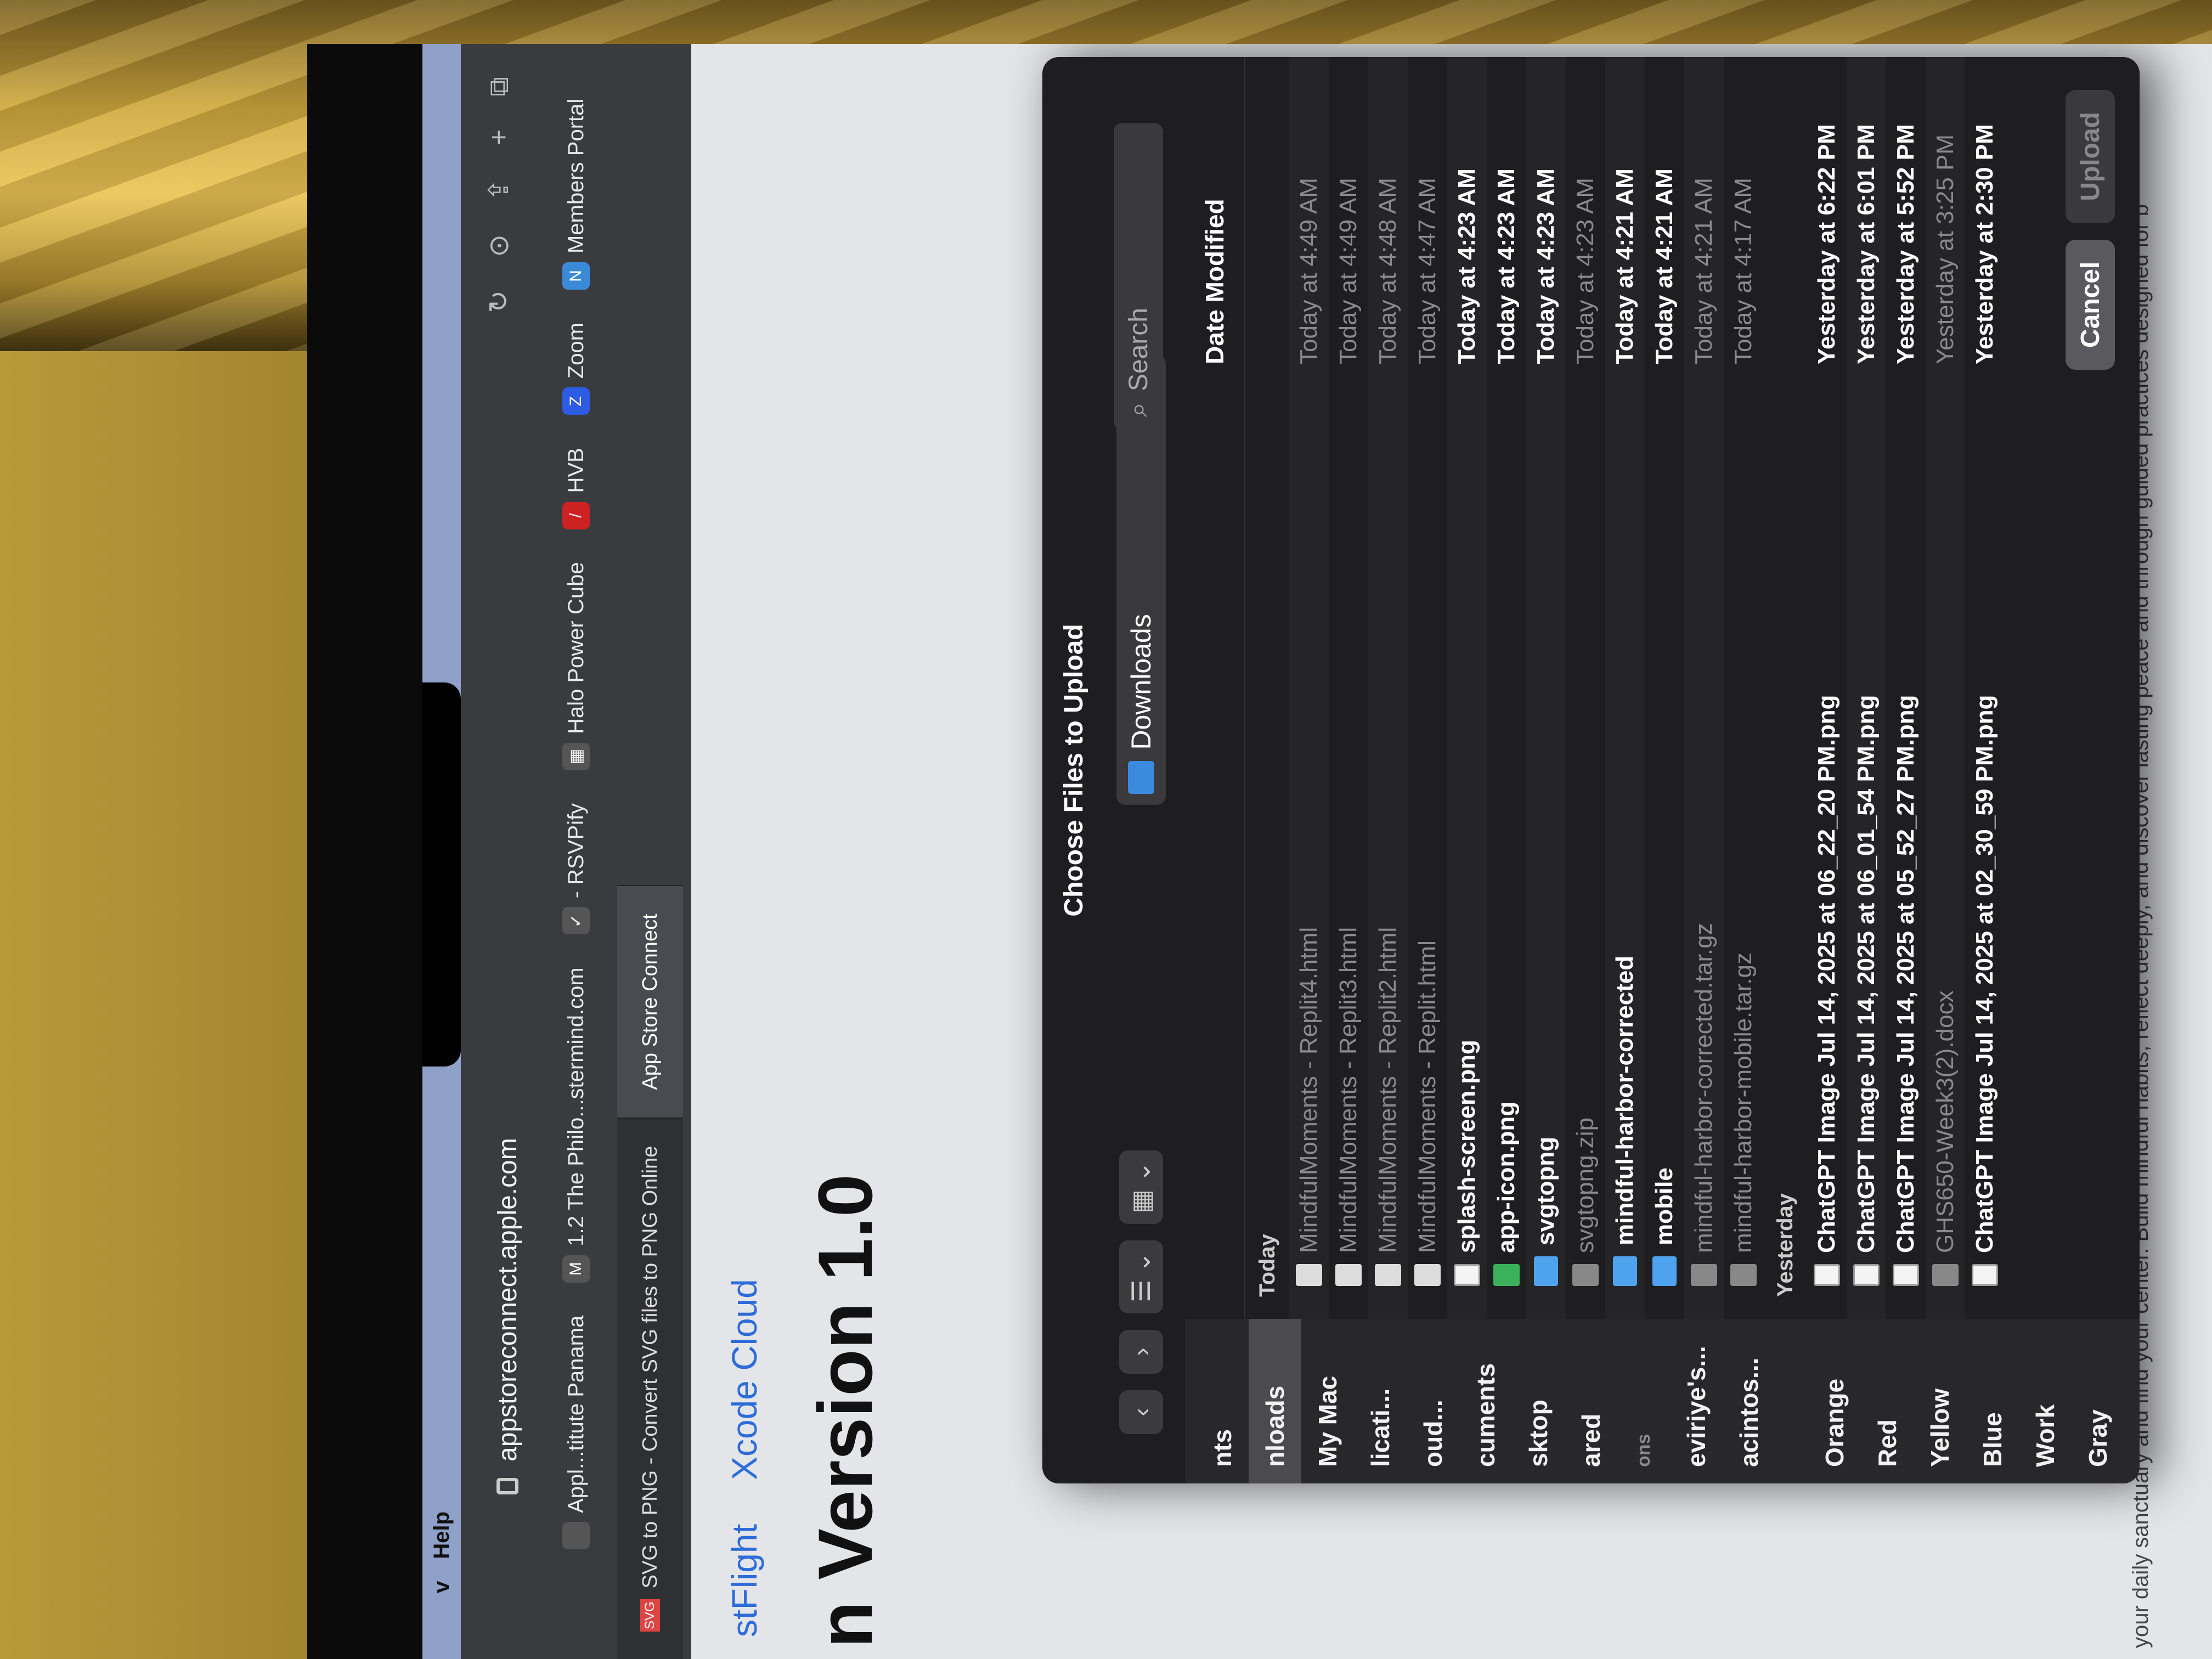  Describe the element at coordinates (576, 489) in the screenshot. I see `bookmark-item: / HVB` at that location.